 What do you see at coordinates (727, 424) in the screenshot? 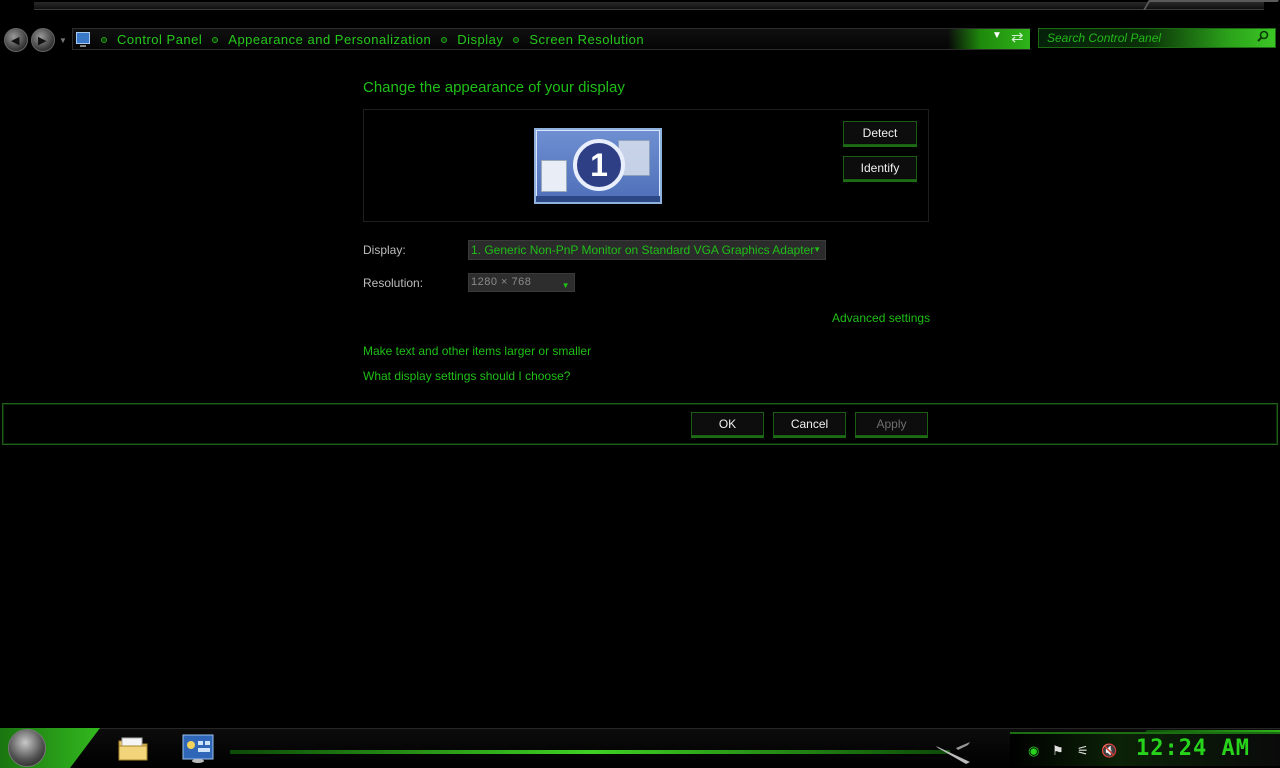
I see `ok-button: OK` at bounding box center [727, 424].